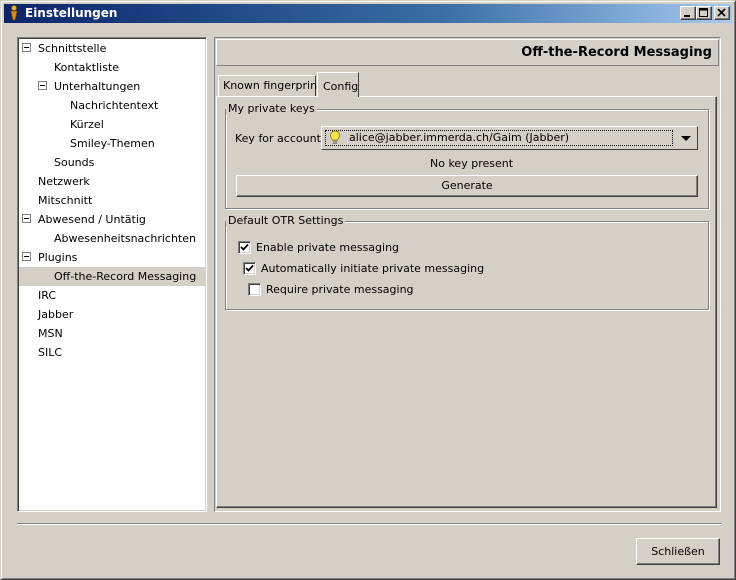 Image resolution: width=736 pixels, height=580 pixels. I want to click on window-title: Einstellungen, so click(71, 13).